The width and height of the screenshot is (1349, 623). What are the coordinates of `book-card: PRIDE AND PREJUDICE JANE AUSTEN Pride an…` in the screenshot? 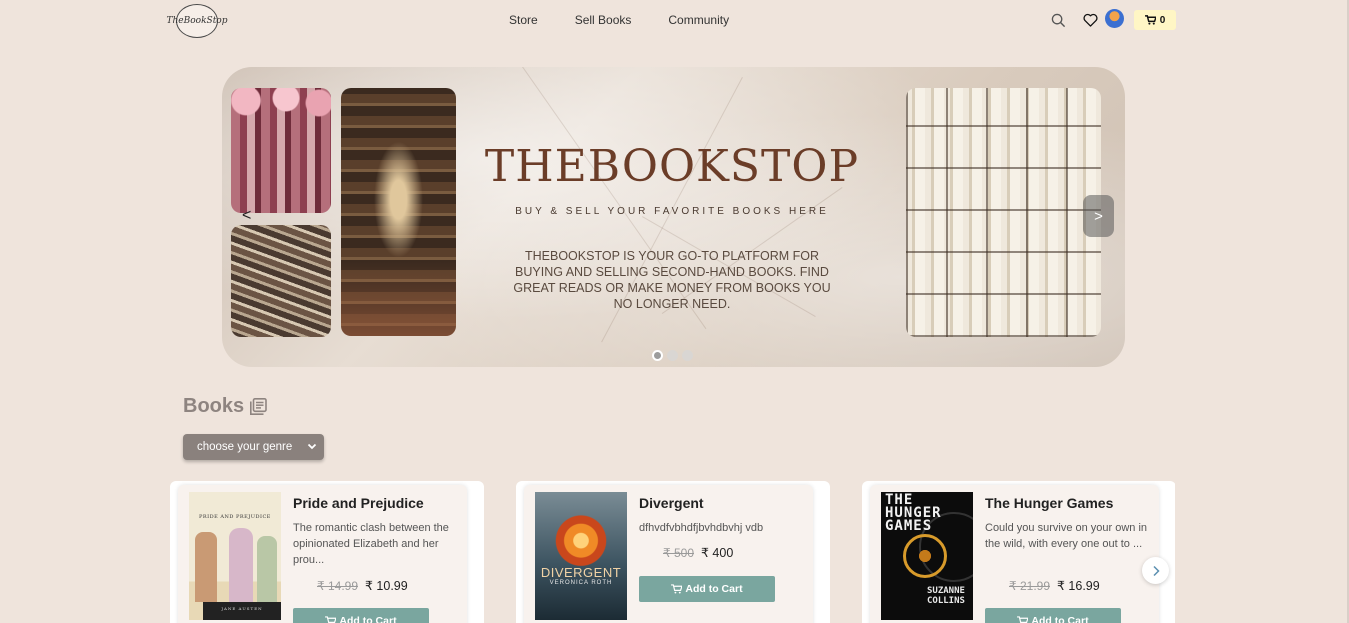 It's located at (327, 552).